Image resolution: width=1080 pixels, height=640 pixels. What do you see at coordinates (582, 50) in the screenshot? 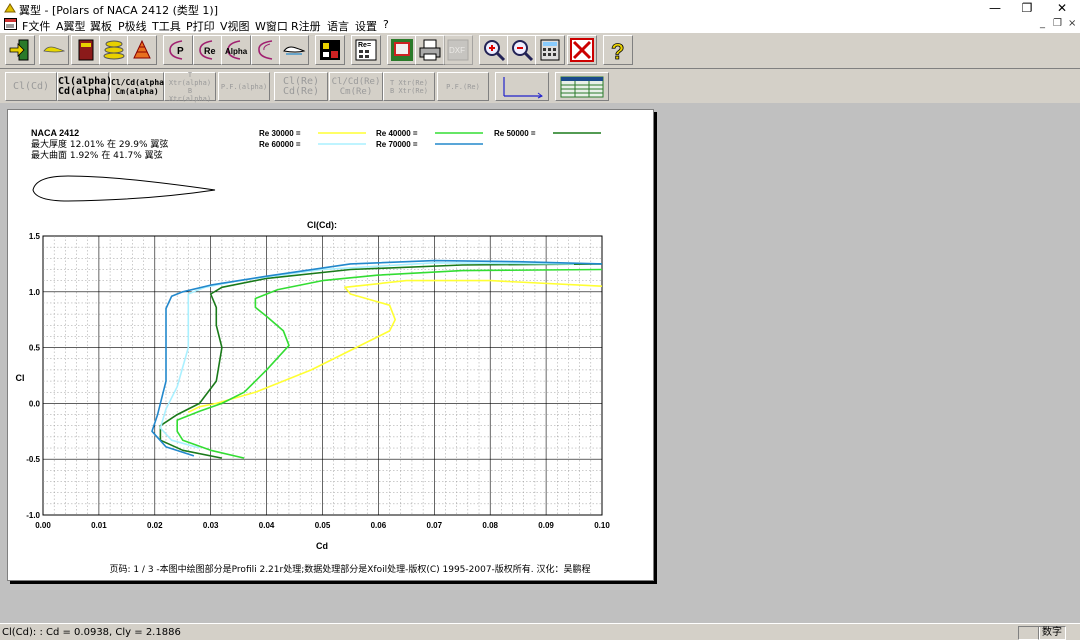
I see `delete-button` at bounding box center [582, 50].